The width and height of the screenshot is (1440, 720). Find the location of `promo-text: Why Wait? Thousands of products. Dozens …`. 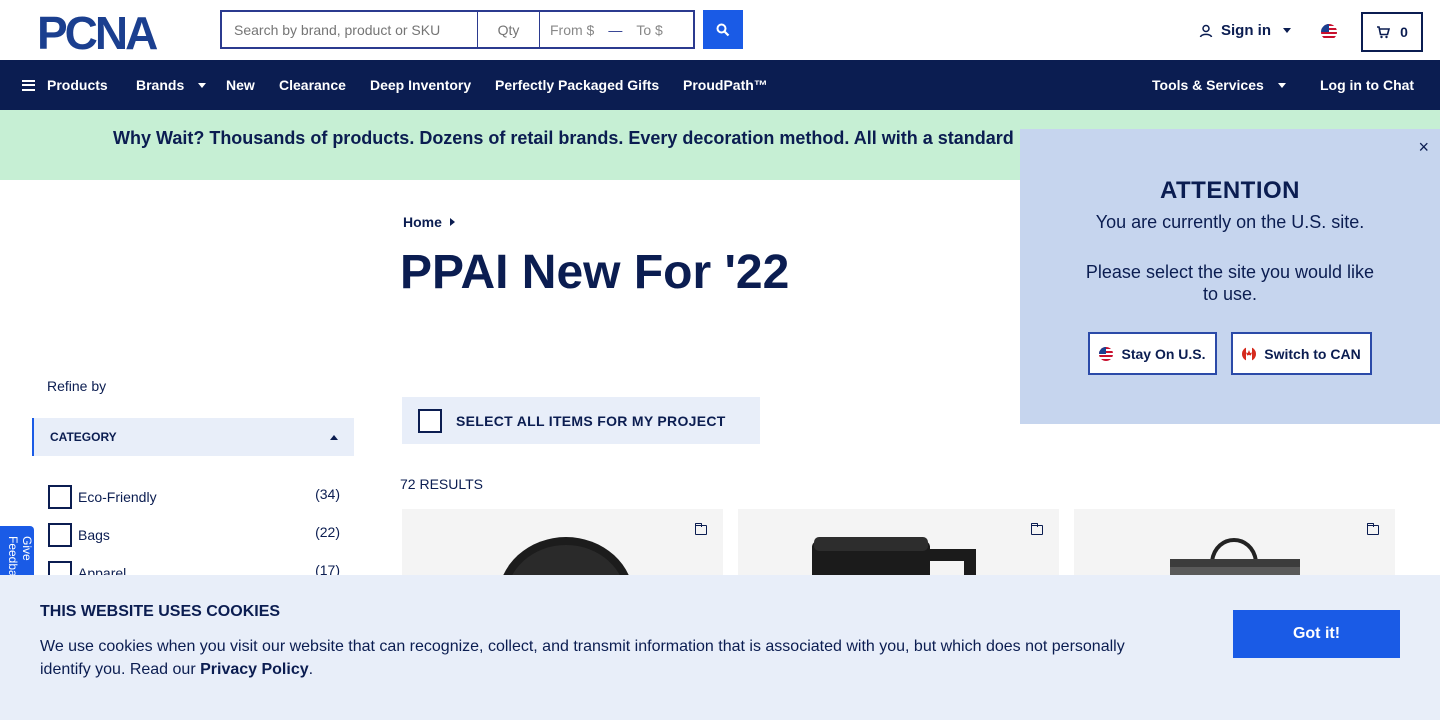

promo-text: Why Wait? Thousands of products. Dozens … is located at coordinates (563, 138).